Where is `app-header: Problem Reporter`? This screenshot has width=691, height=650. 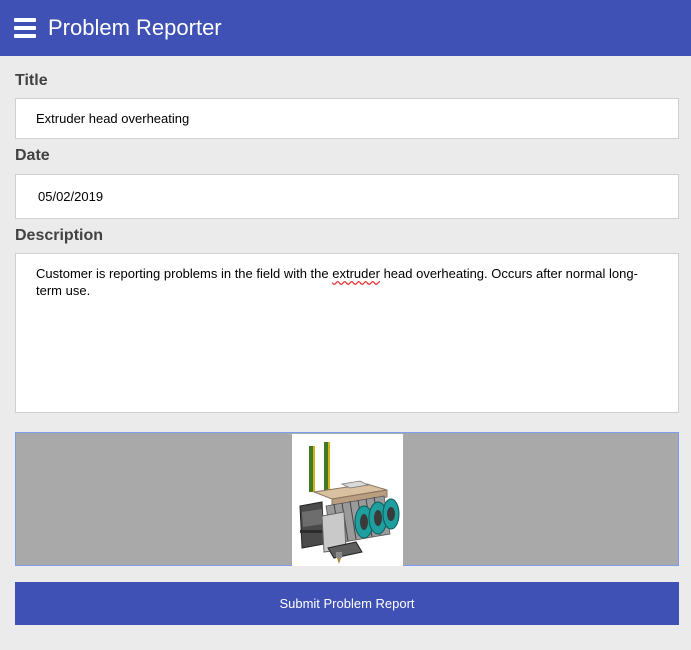 app-header: Problem Reporter is located at coordinates (345, 28).